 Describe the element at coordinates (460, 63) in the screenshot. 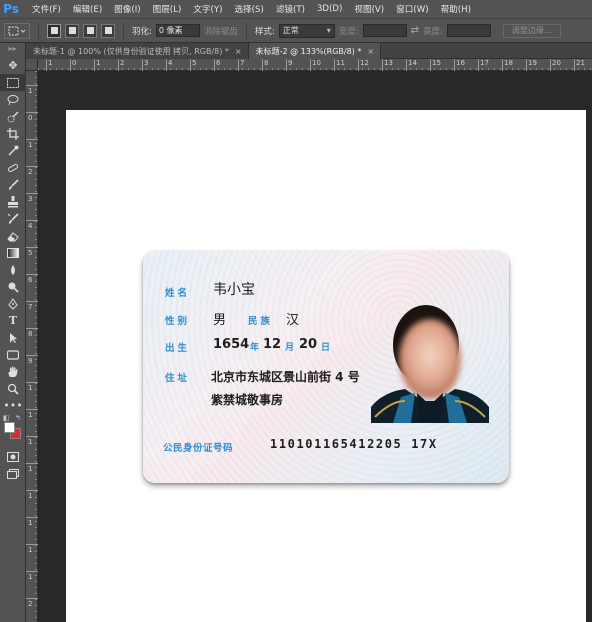

I see `ruler-label: 16` at that location.